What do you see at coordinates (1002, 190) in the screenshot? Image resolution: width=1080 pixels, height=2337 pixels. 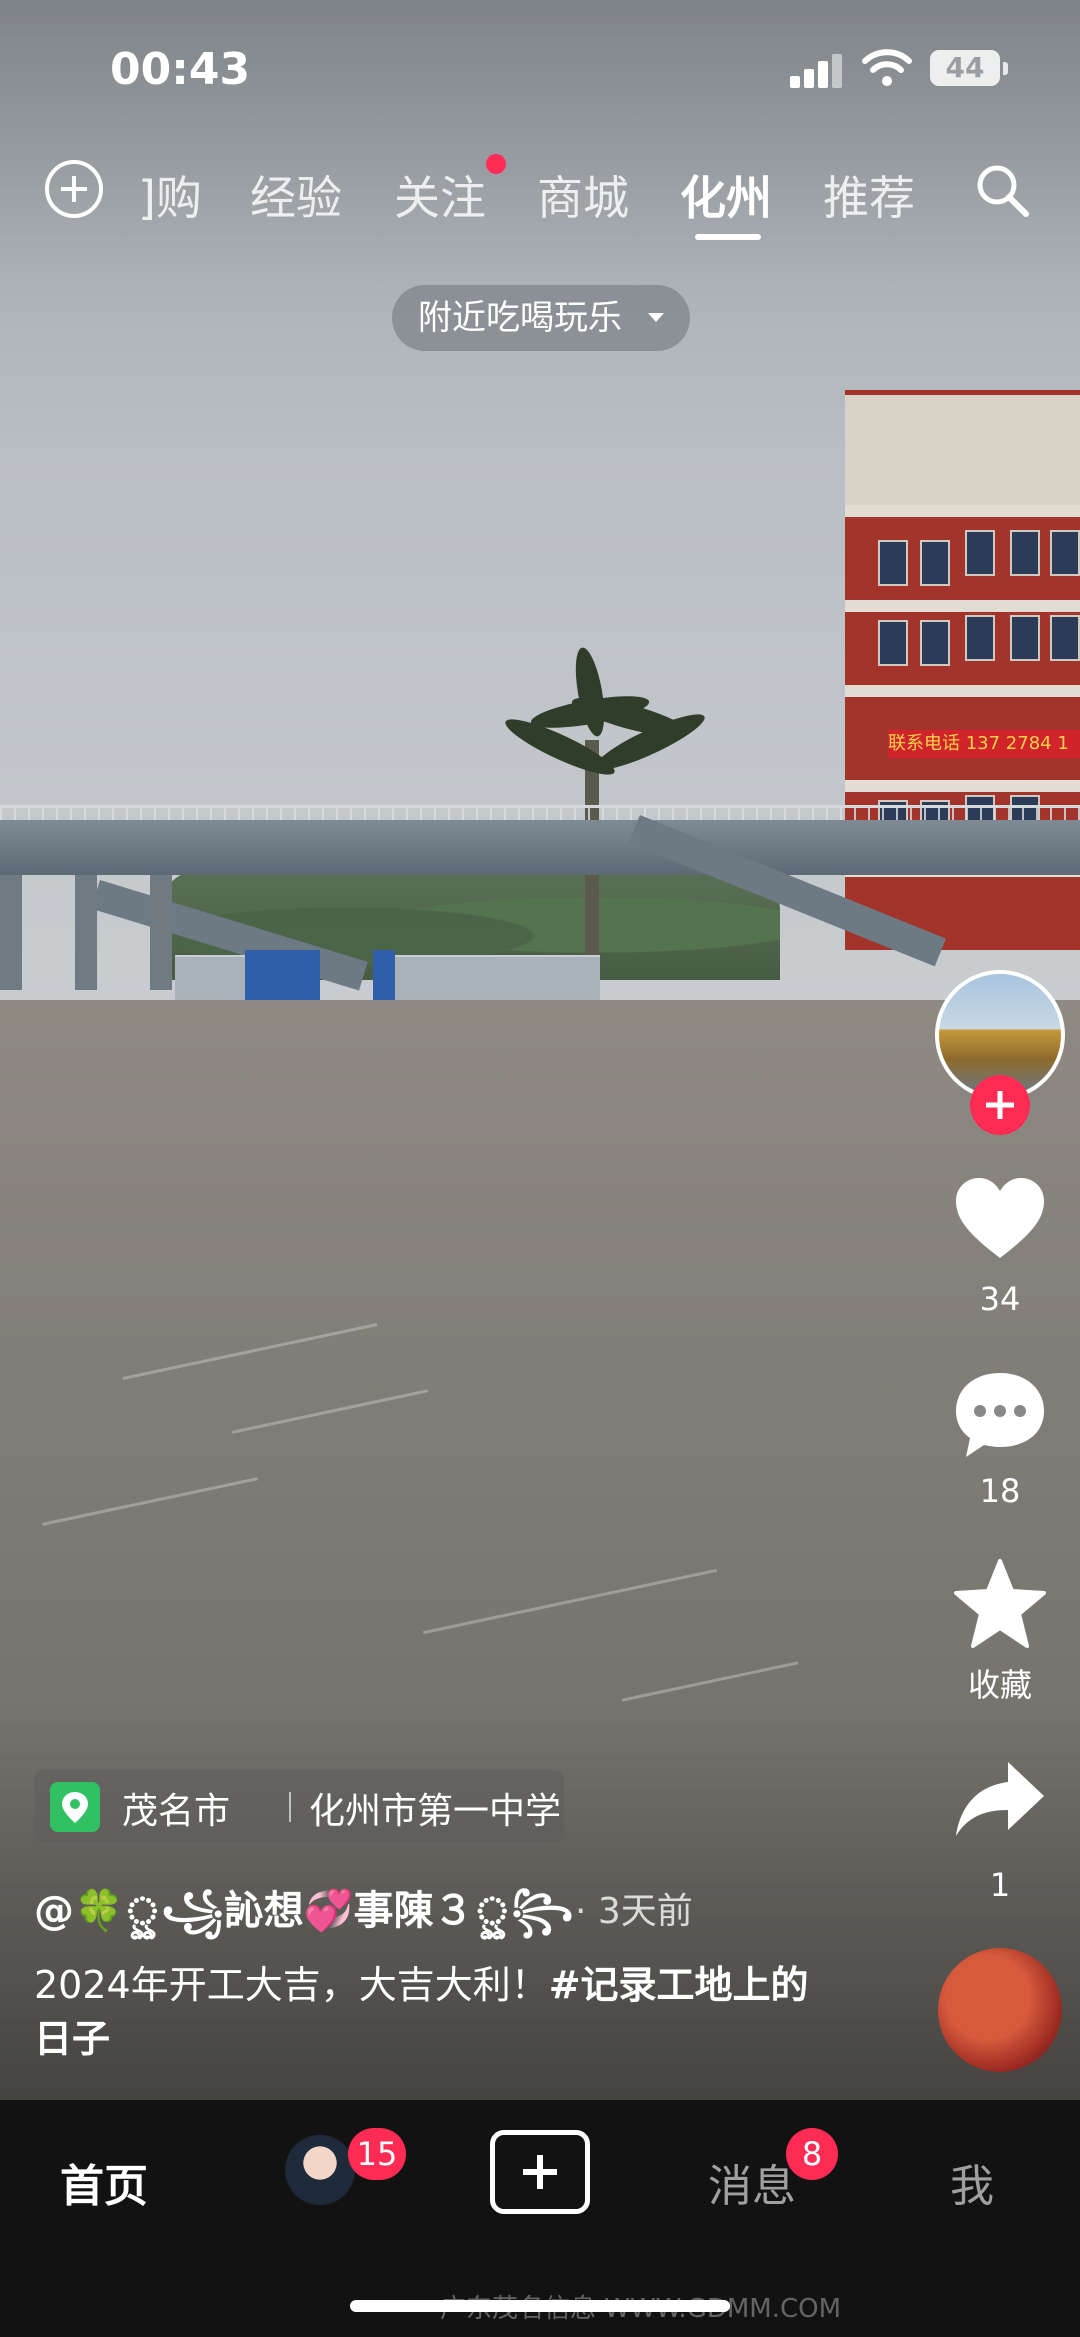 I see `search-icon` at bounding box center [1002, 190].